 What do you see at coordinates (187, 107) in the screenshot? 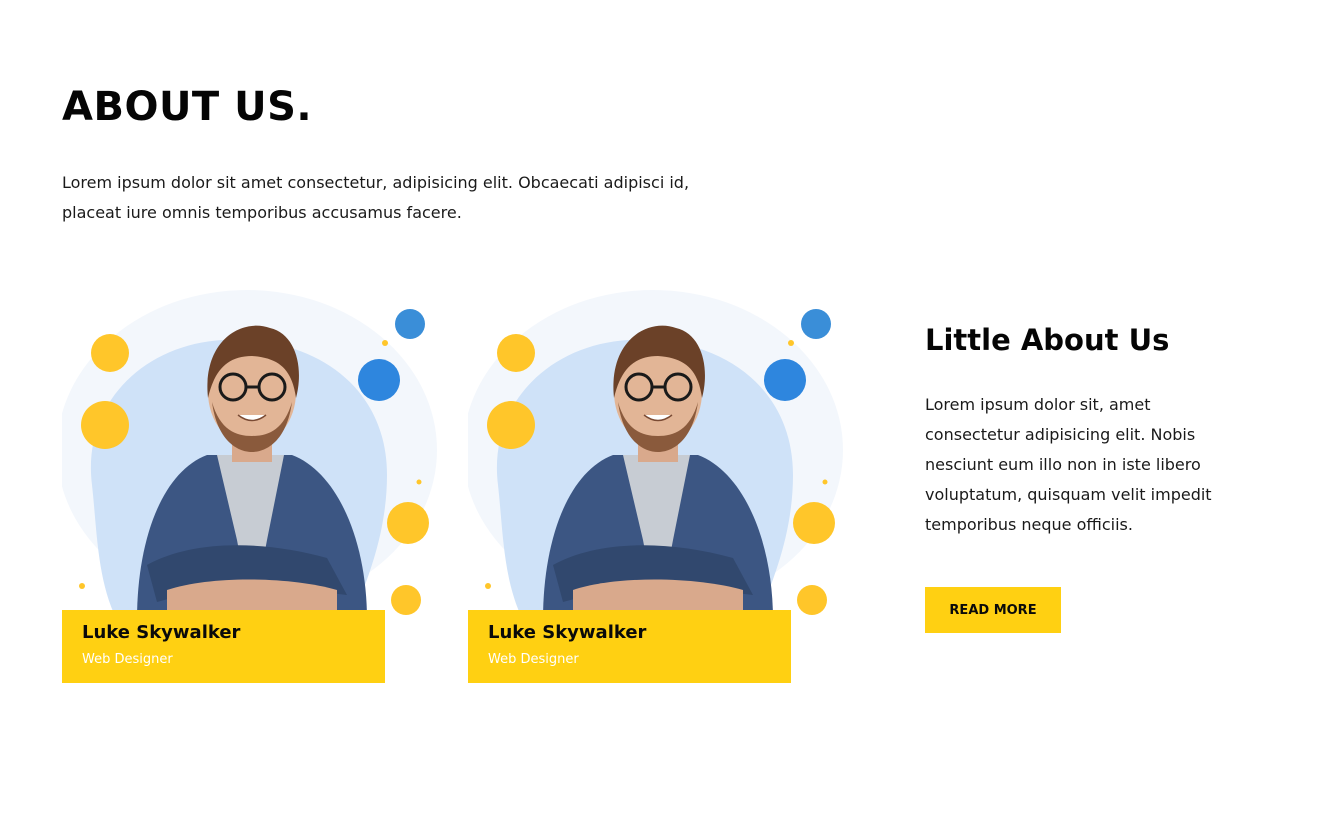
I see `page-title: ABOUT US.` at bounding box center [187, 107].